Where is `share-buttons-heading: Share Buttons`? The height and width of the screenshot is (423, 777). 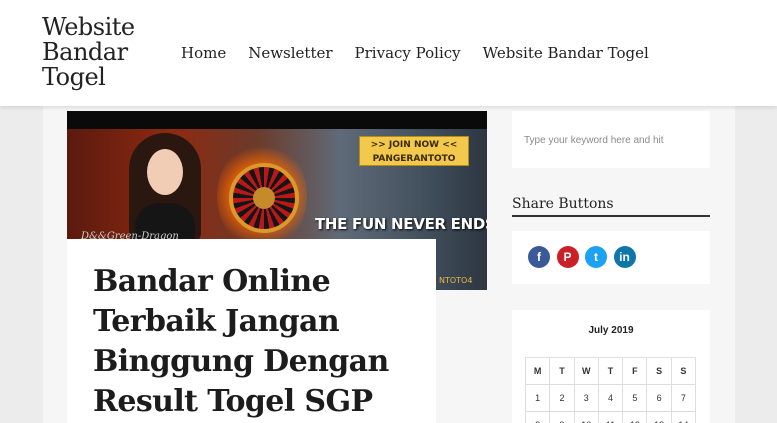 share-buttons-heading: Share Buttons is located at coordinates (611, 206).